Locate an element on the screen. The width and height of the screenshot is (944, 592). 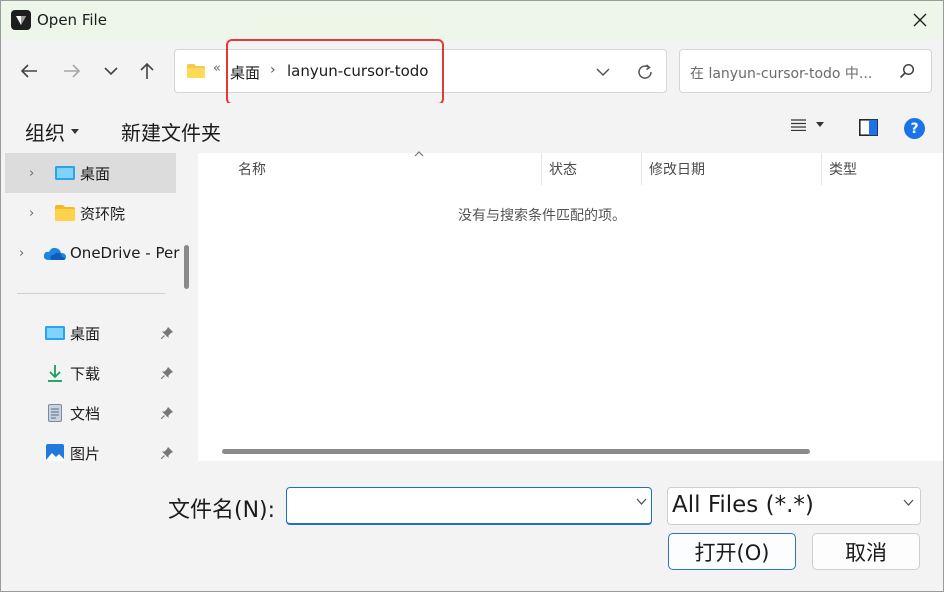
title-bar: Open File is located at coordinates (472, 20).